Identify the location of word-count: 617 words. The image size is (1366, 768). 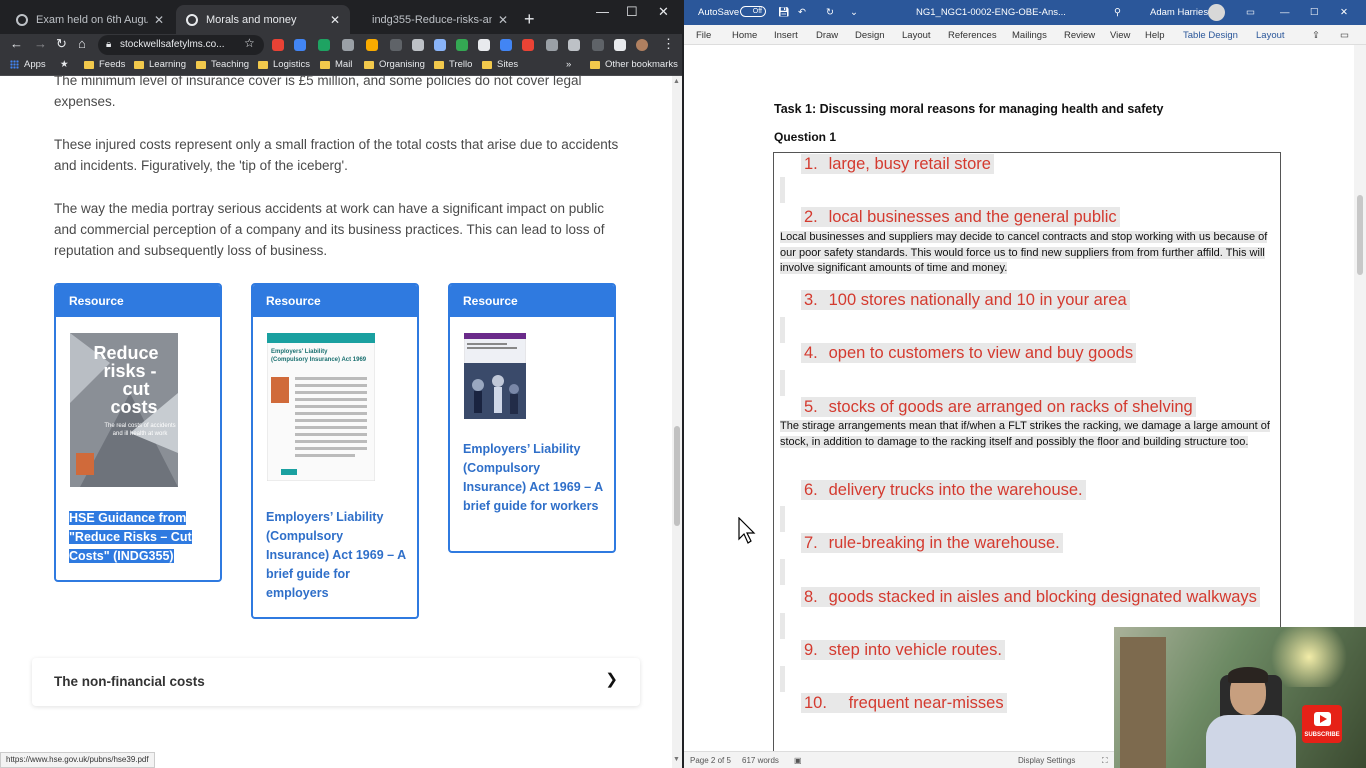
(760, 760).